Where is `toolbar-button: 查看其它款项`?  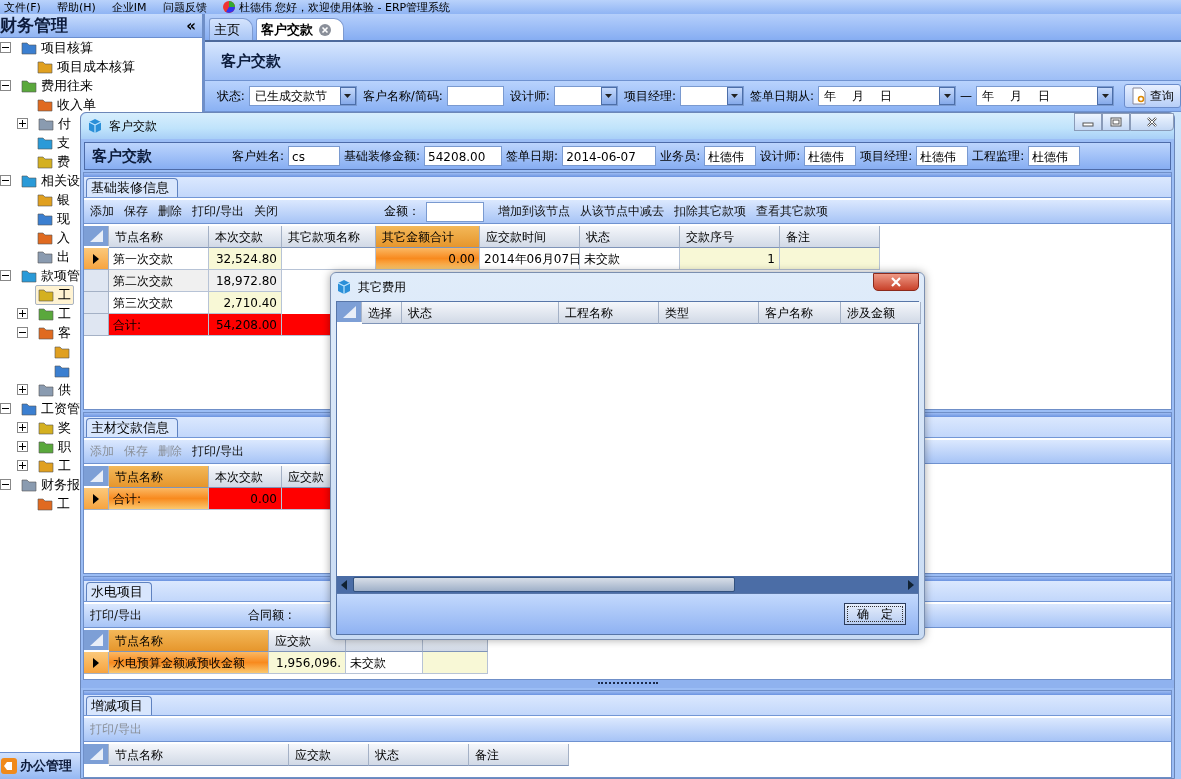
toolbar-button: 查看其它款项 is located at coordinates (792, 211).